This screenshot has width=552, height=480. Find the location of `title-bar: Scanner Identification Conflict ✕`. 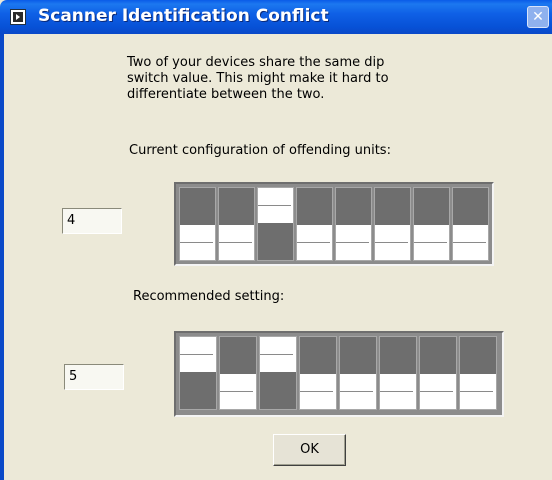

title-bar: Scanner Identification Conflict ✕ is located at coordinates (276, 17).